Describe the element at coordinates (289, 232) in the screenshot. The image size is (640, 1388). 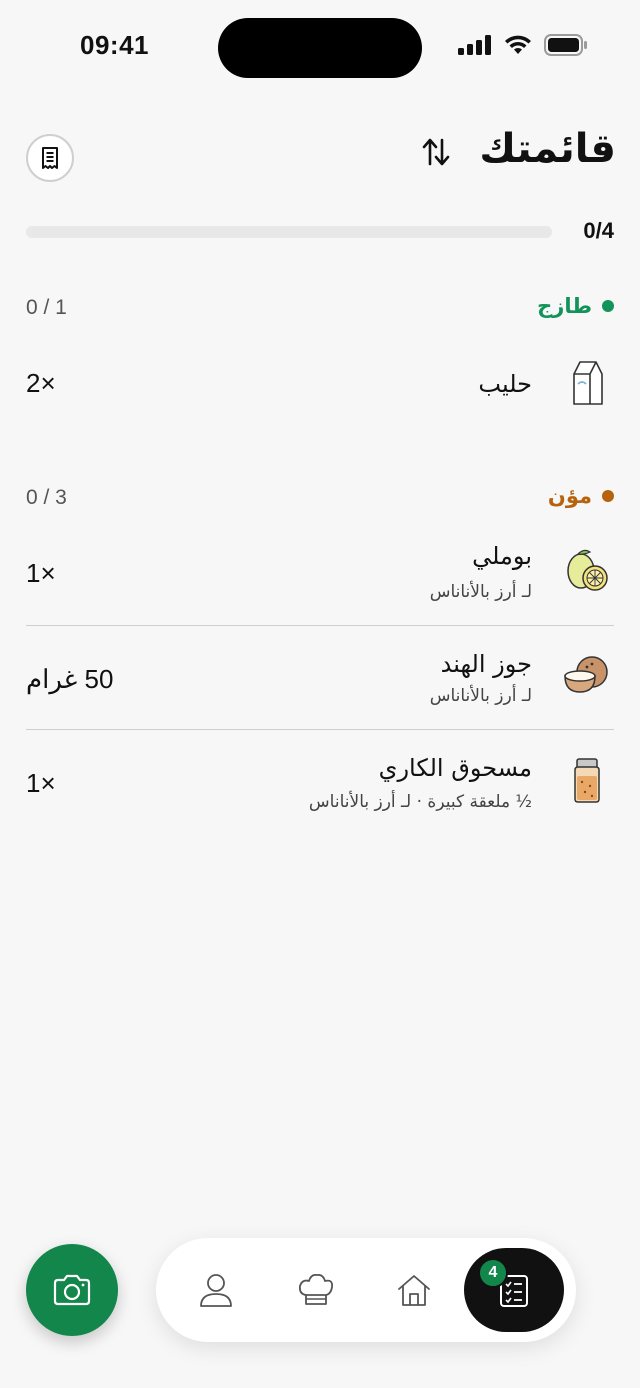
I see `progress-bar` at that location.